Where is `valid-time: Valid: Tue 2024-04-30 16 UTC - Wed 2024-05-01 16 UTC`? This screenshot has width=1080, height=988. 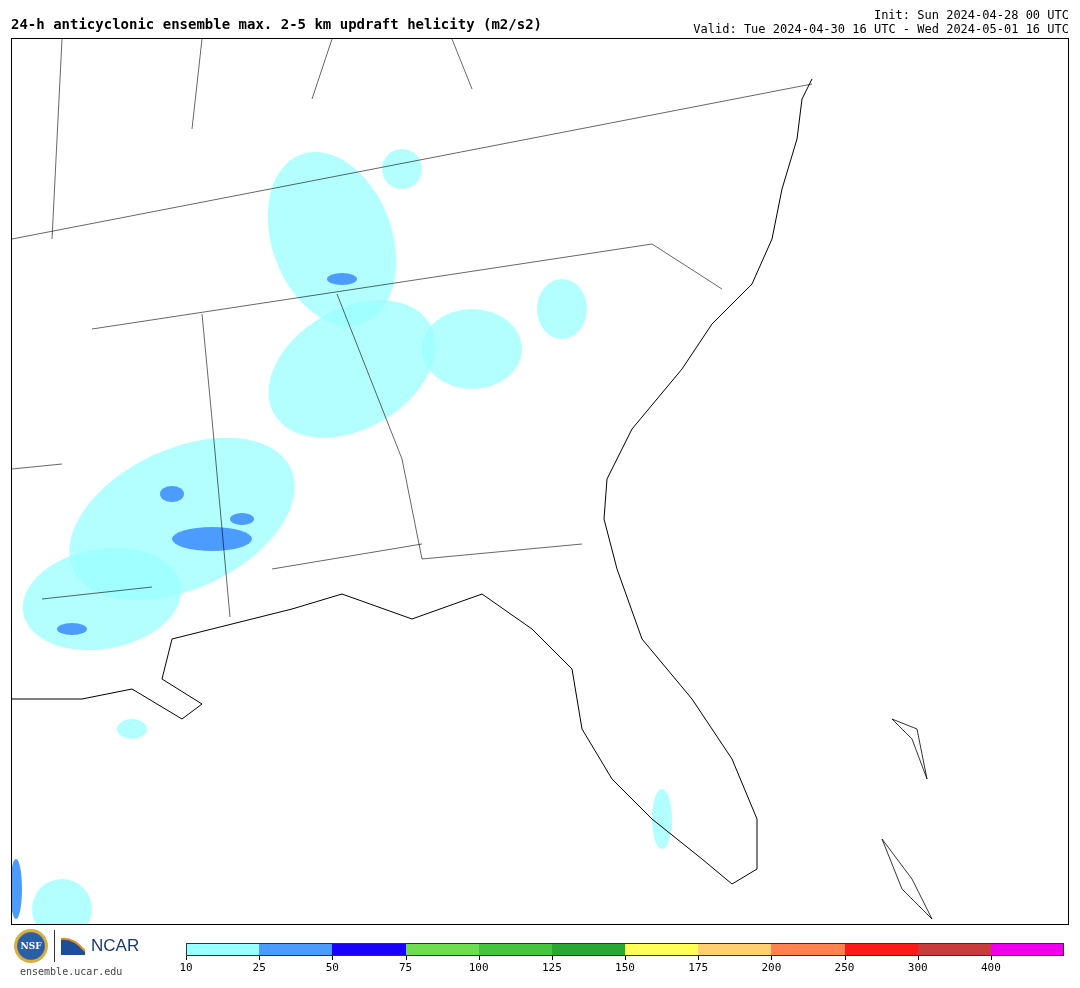 valid-time: Valid: Tue 2024-04-30 16 UTC - Wed 2024-05-01 16 UTC is located at coordinates (881, 29).